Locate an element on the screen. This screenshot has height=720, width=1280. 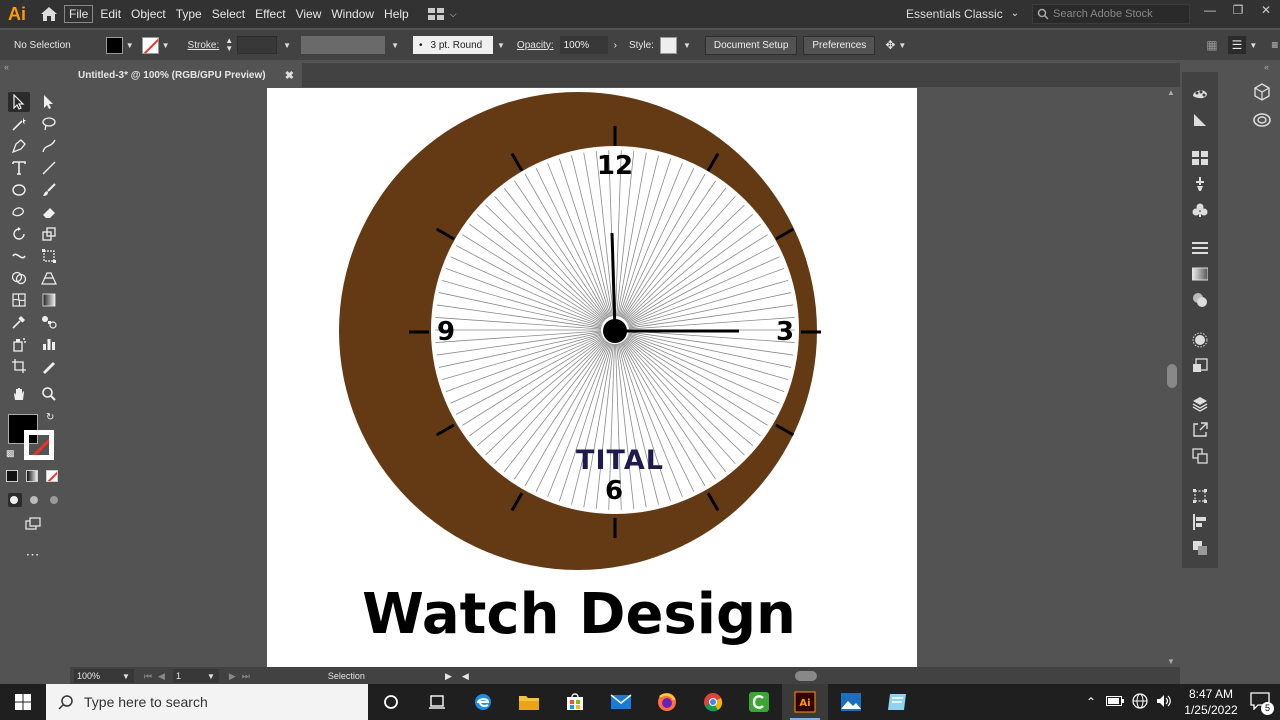
column-graph-tool-icon is located at coordinates (49, 344).